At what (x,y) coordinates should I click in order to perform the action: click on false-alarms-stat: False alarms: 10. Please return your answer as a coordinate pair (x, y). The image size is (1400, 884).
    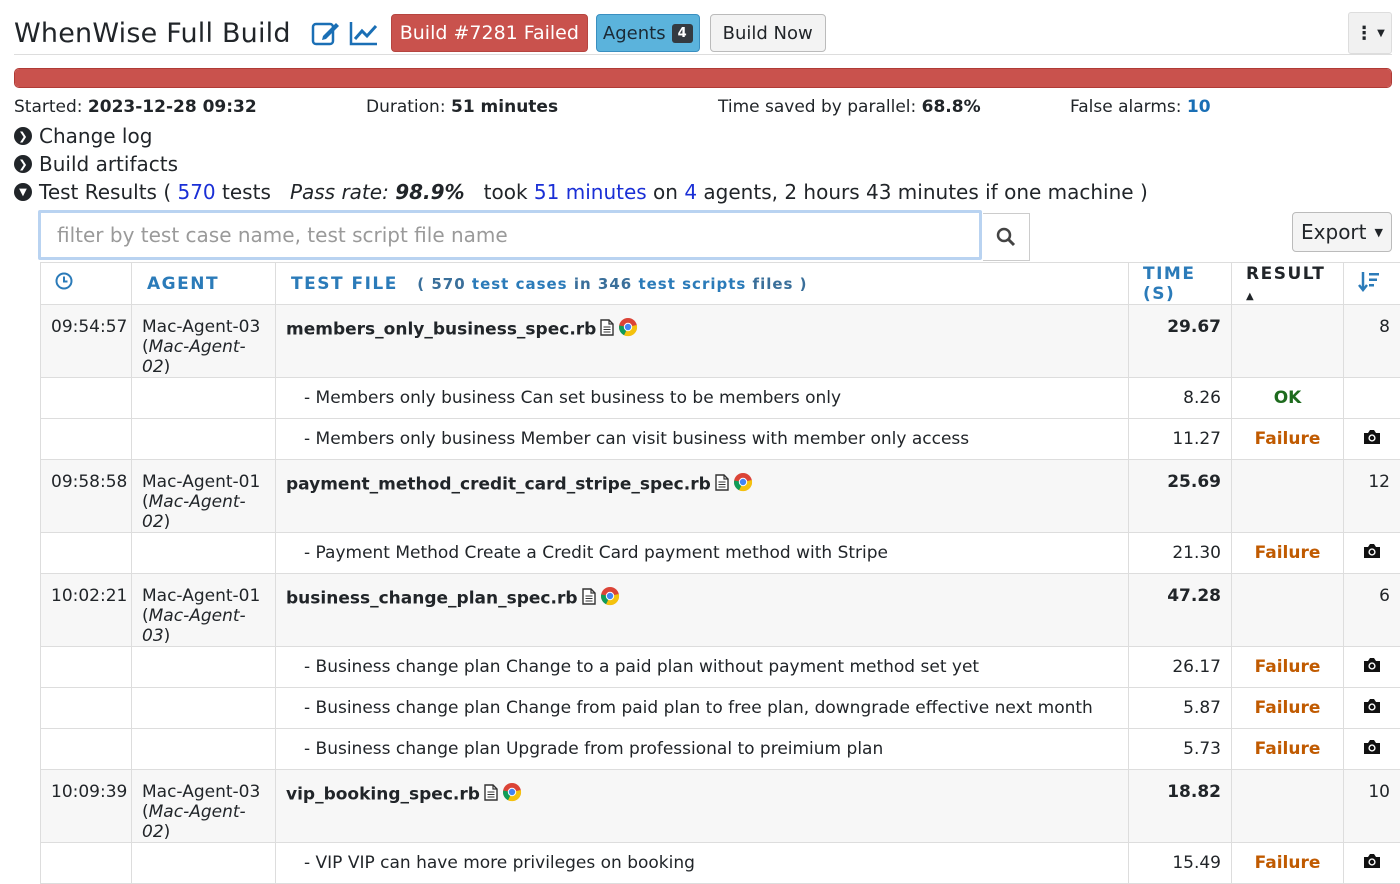
    Looking at the image, I should click on (1140, 107).